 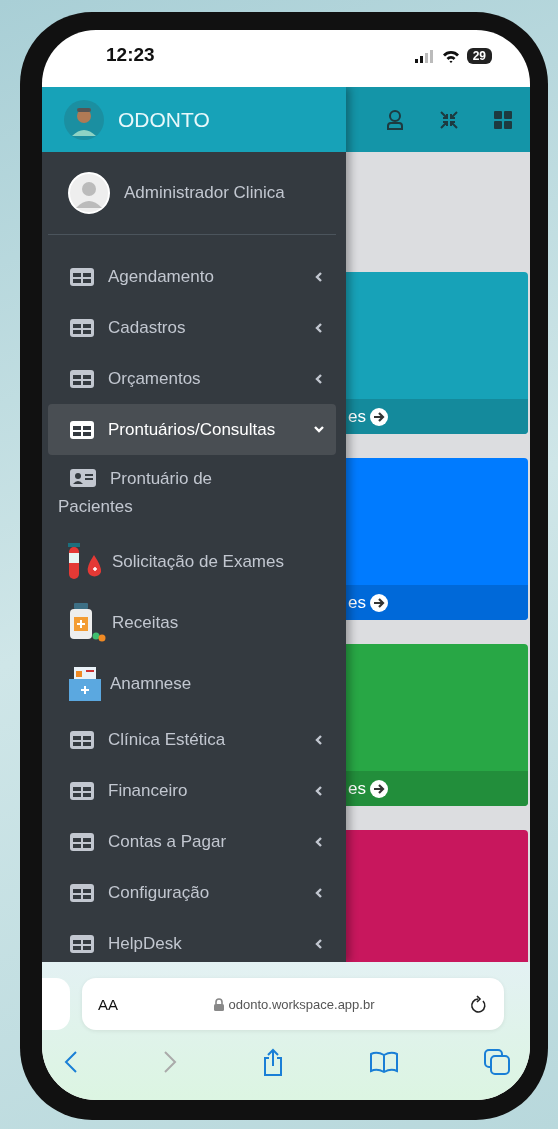 What do you see at coordinates (204, 193) in the screenshot?
I see `user-name: Administrador Clinica` at bounding box center [204, 193].